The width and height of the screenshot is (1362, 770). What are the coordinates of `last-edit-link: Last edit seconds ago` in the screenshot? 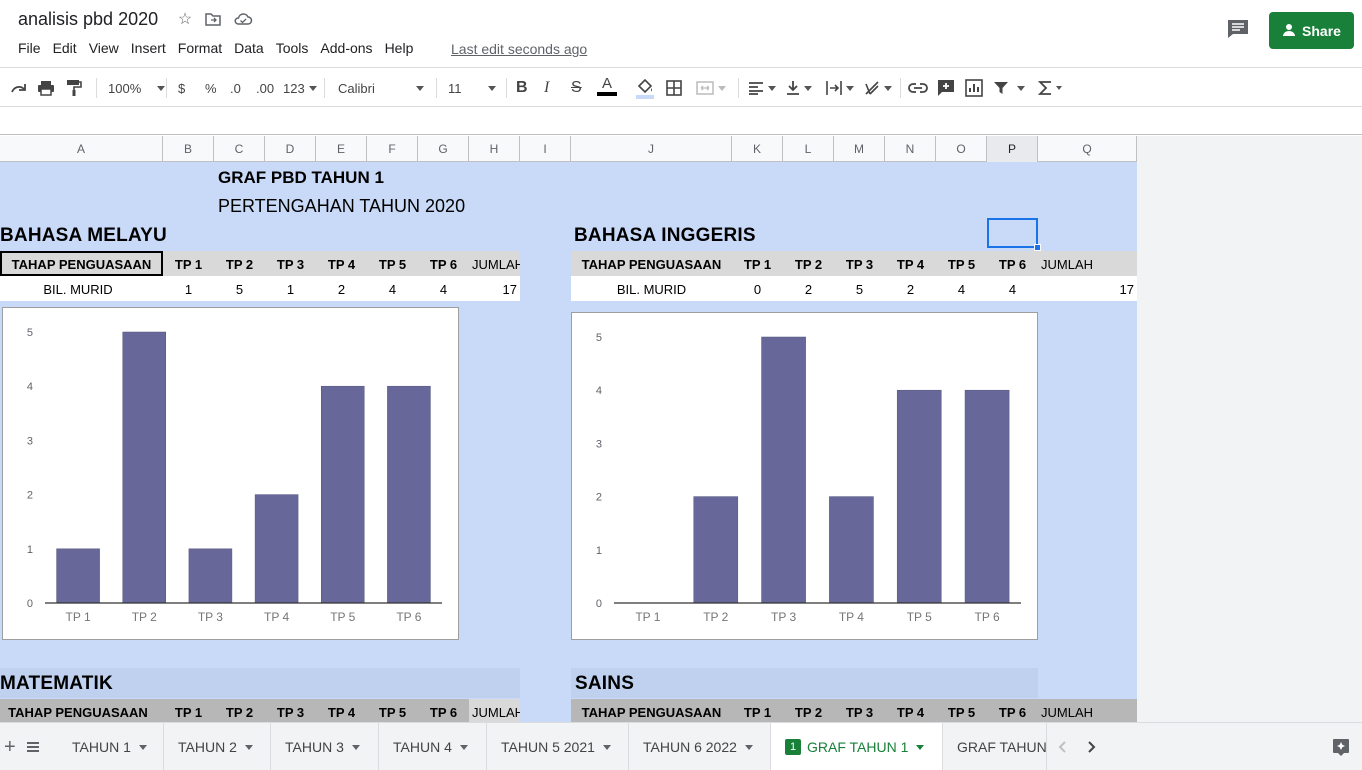 It's located at (519, 49).